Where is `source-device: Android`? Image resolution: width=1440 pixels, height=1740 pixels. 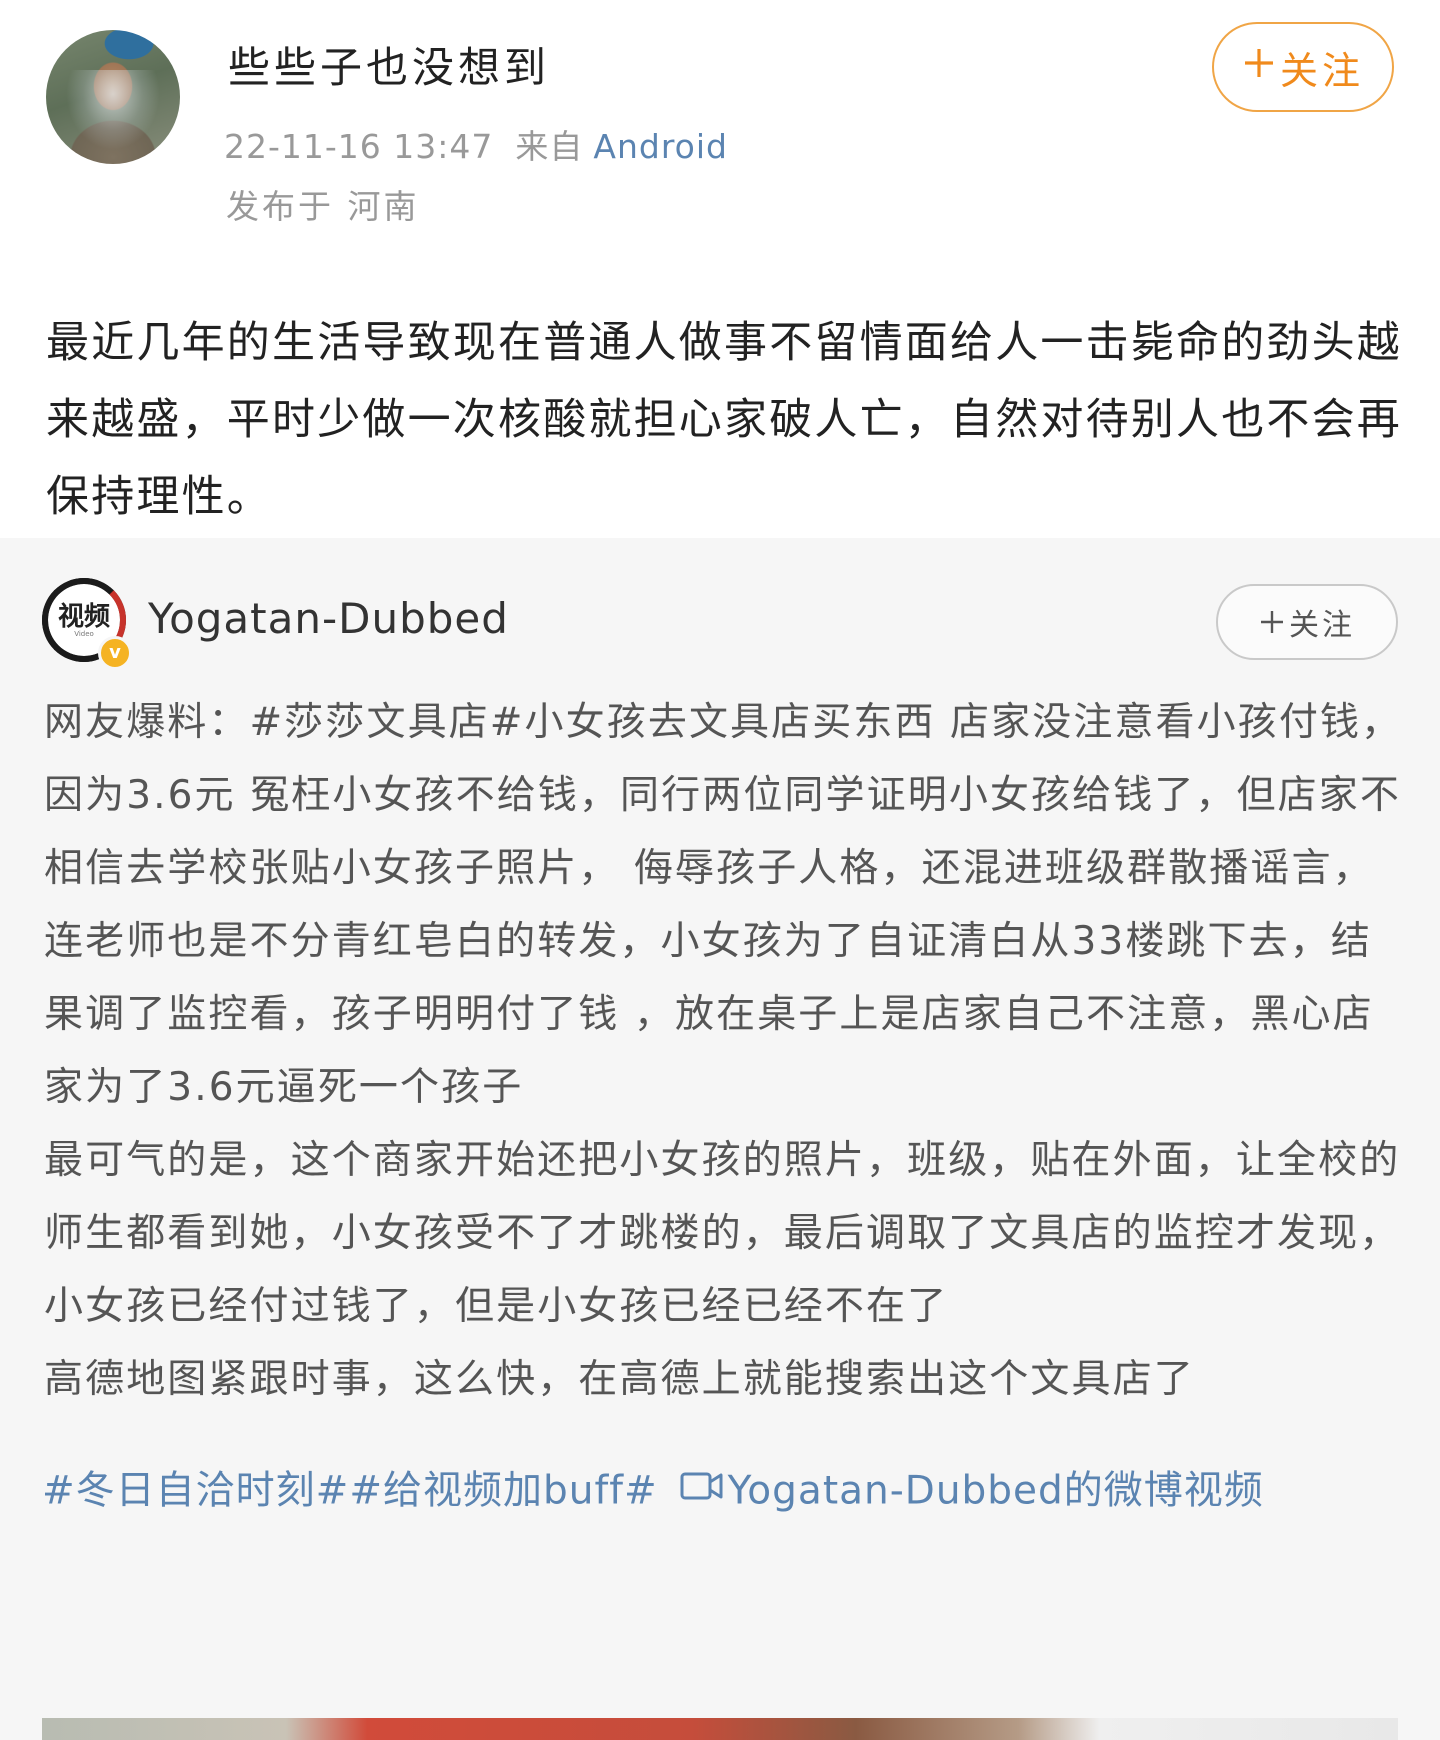 source-device: Android is located at coordinates (660, 146).